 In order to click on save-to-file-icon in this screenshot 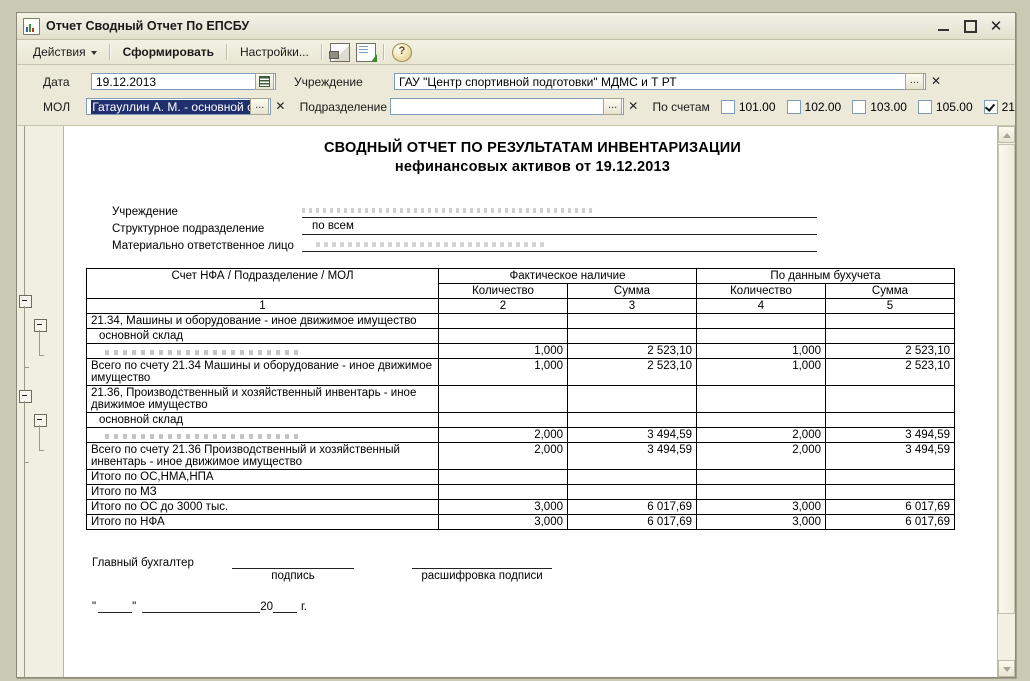, I will do `click(366, 52)`.